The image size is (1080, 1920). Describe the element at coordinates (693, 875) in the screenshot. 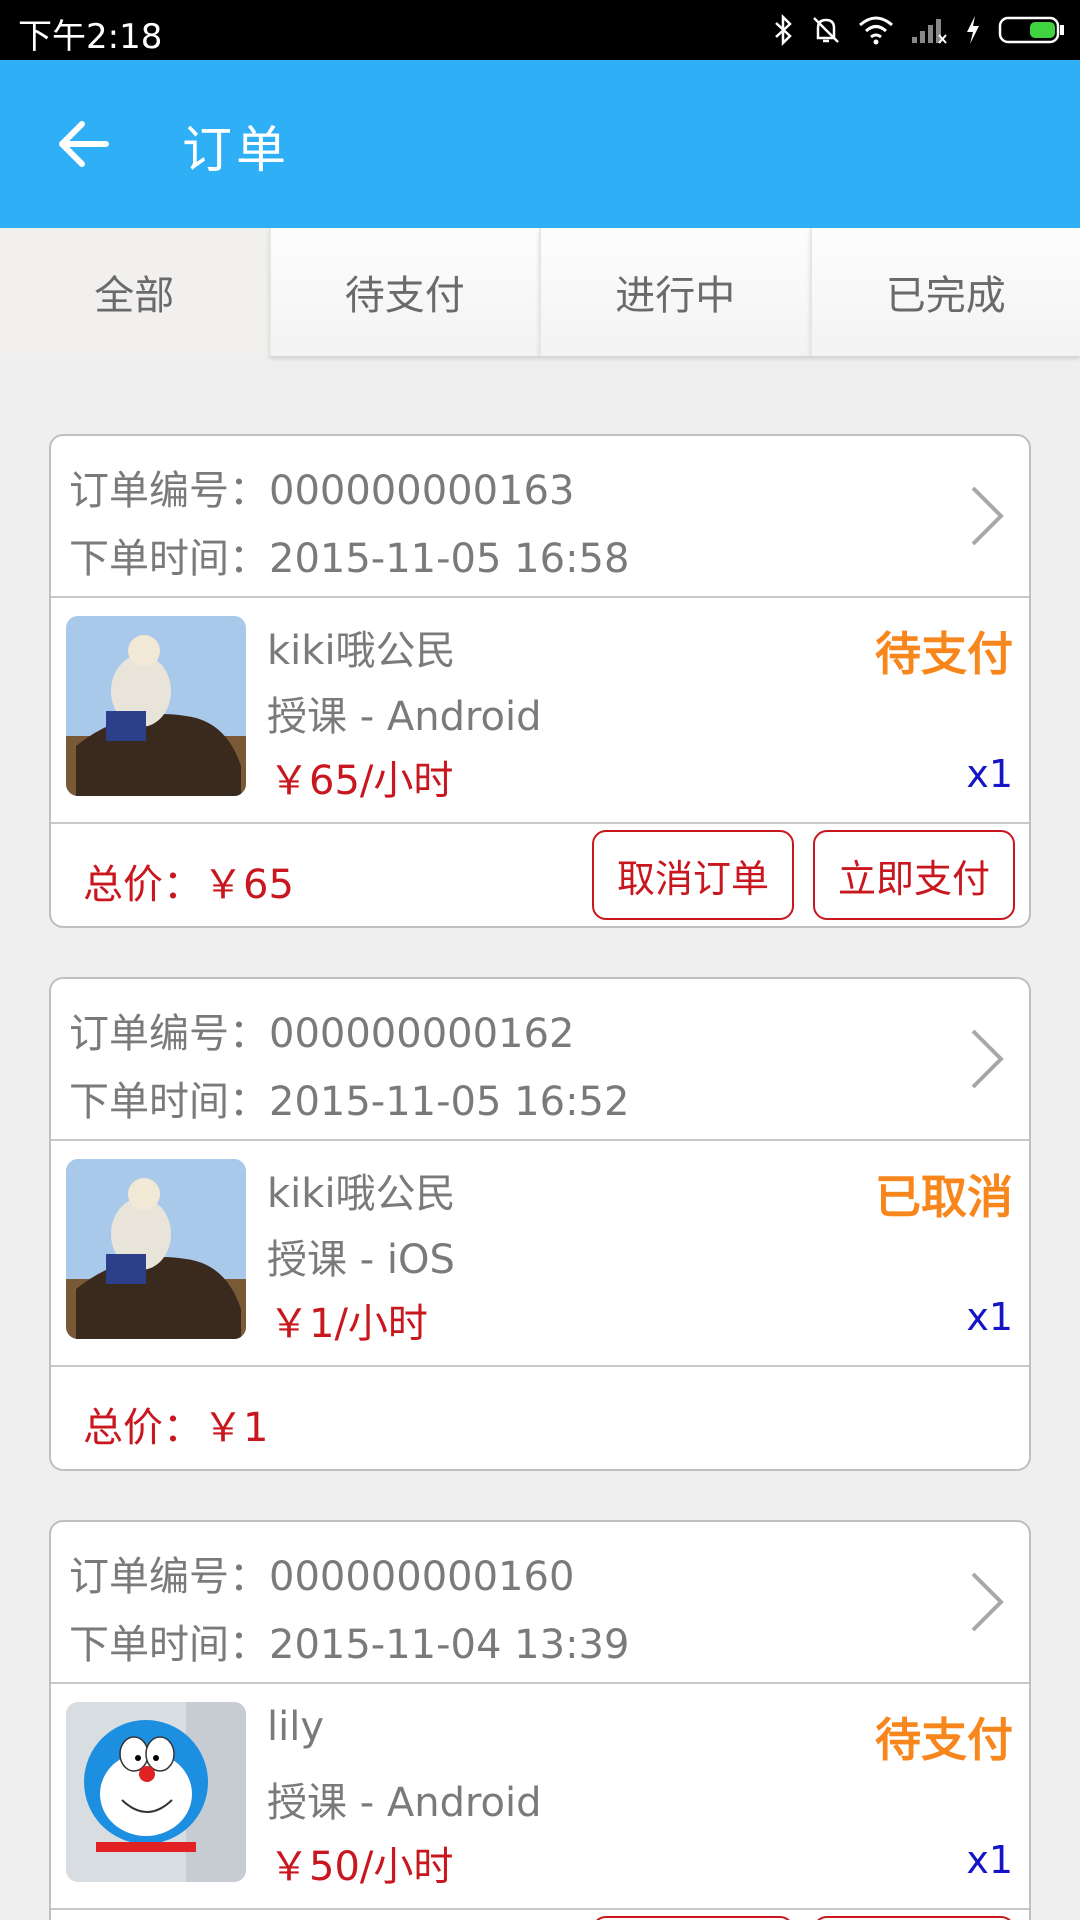

I see `cancel-order-button: 取消订单` at that location.